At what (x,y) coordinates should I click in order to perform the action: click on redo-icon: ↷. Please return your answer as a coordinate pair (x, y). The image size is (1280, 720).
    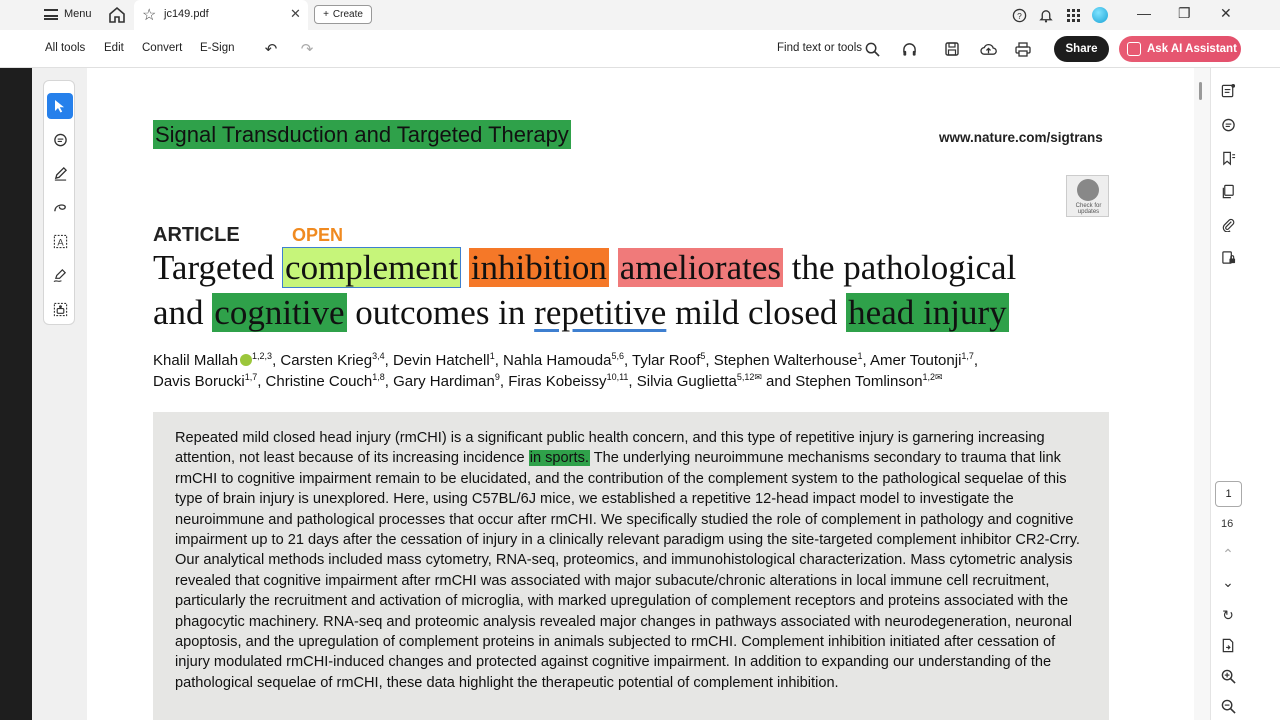
    Looking at the image, I should click on (307, 49).